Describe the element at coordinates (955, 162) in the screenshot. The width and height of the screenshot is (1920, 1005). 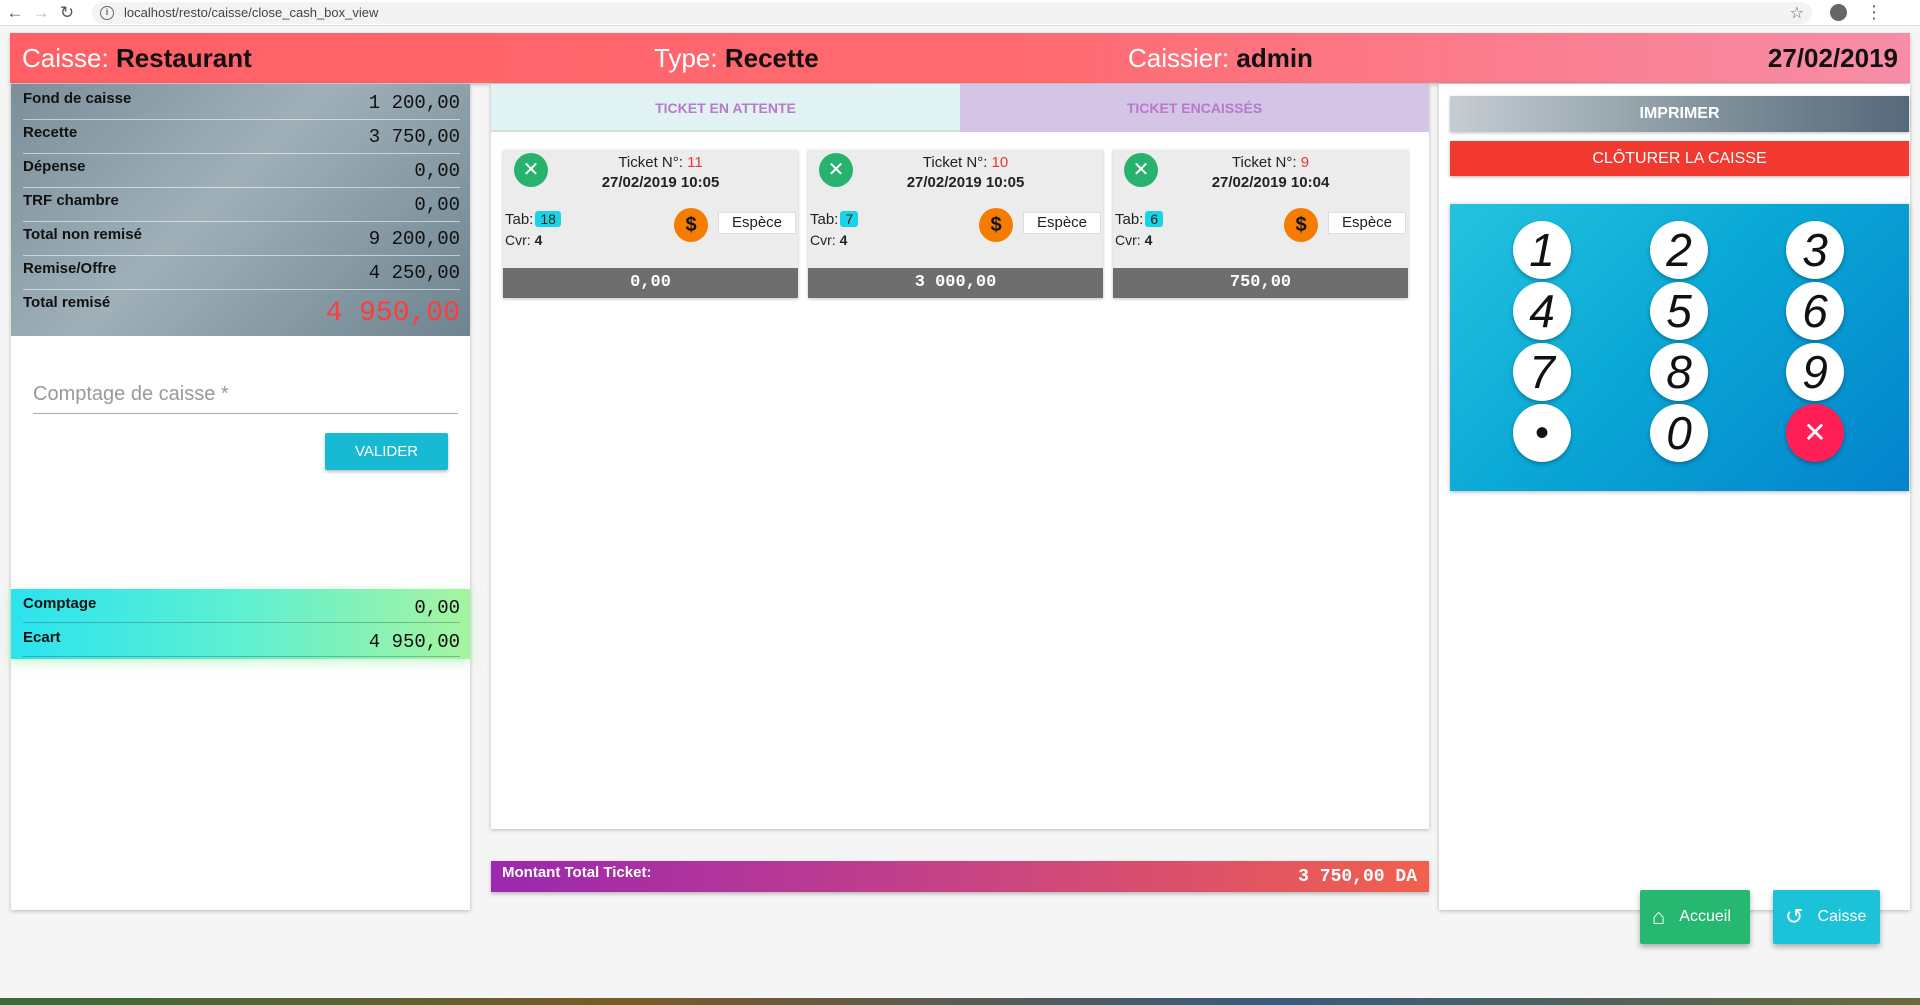
I see `ticket-number: Ticket N°: 10` at that location.